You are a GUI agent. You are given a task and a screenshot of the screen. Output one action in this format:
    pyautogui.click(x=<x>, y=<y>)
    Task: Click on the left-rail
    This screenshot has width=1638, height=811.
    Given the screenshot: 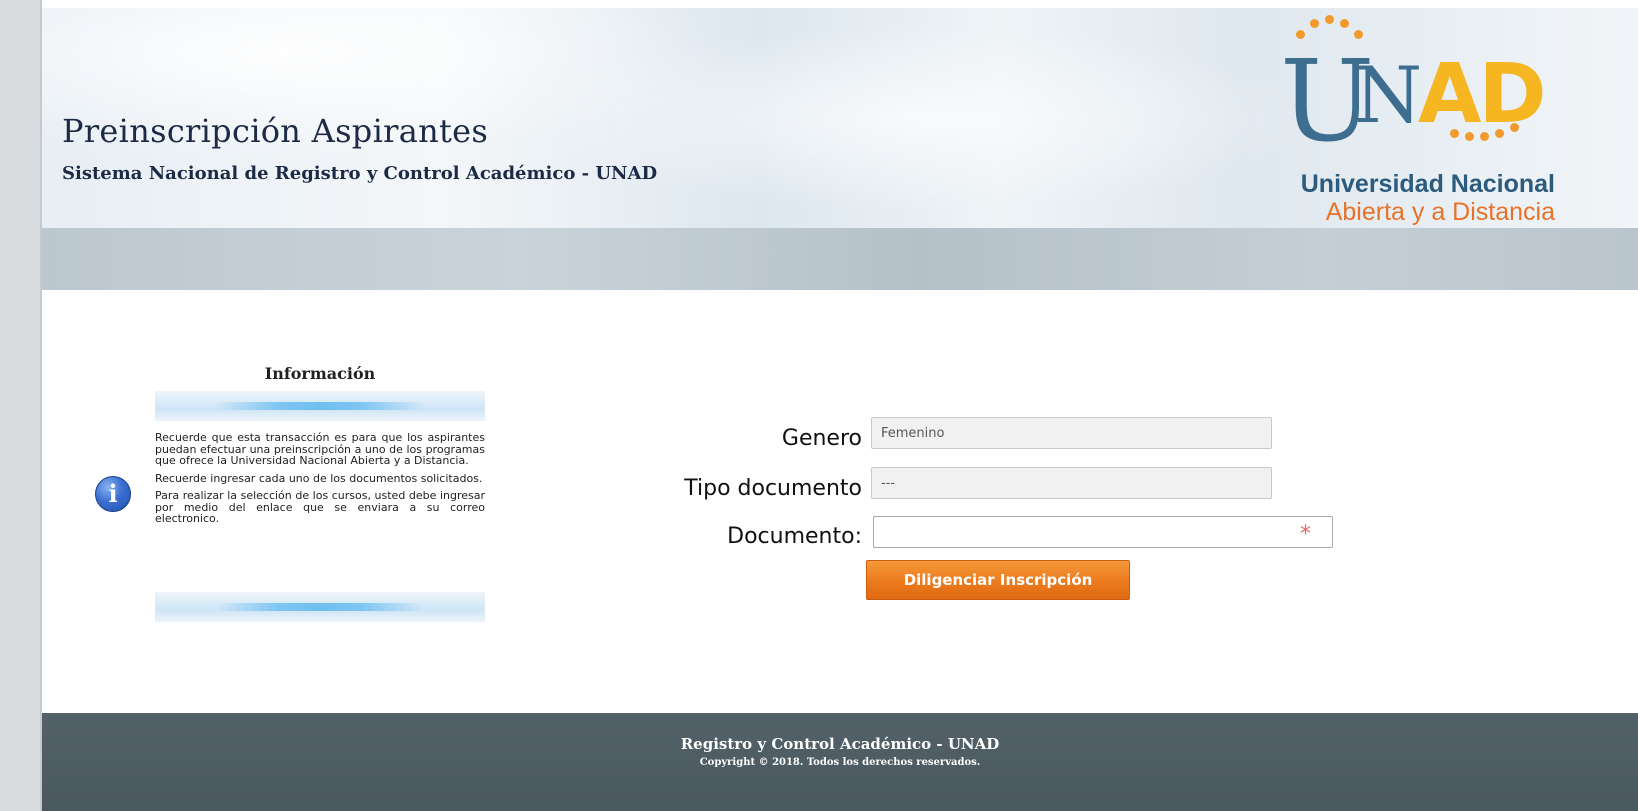 What is the action you would take?
    pyautogui.click(x=21, y=405)
    